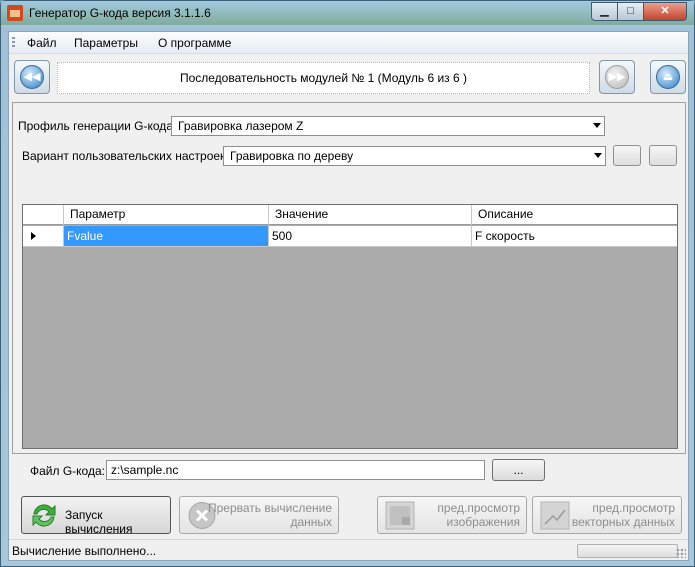  I want to click on menu-parameters: Параметры, so click(106, 43).